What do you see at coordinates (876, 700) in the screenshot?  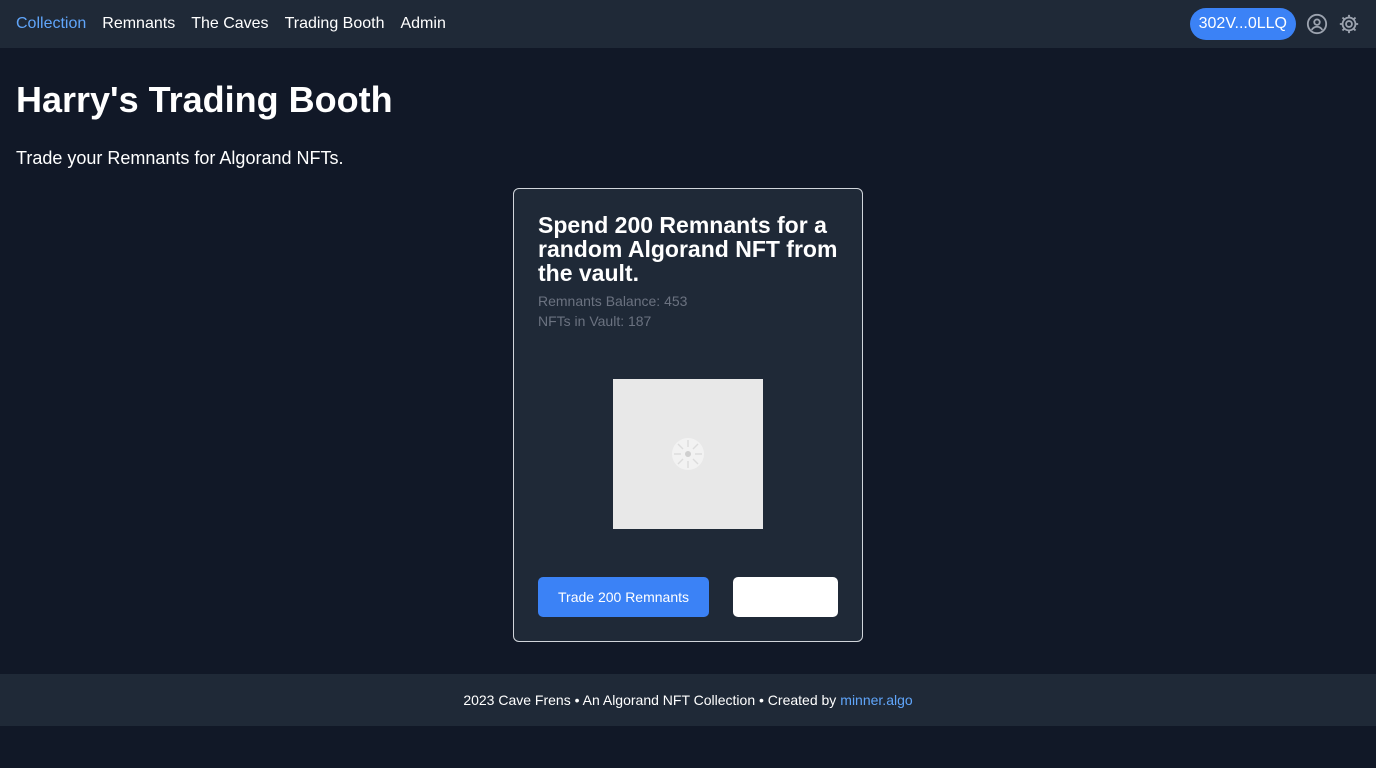 I see `footer-creator-link: minner.algo` at bounding box center [876, 700].